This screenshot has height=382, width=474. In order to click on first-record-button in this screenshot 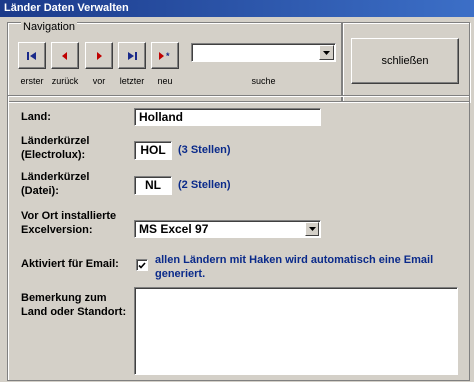, I will do `click(32, 55)`.